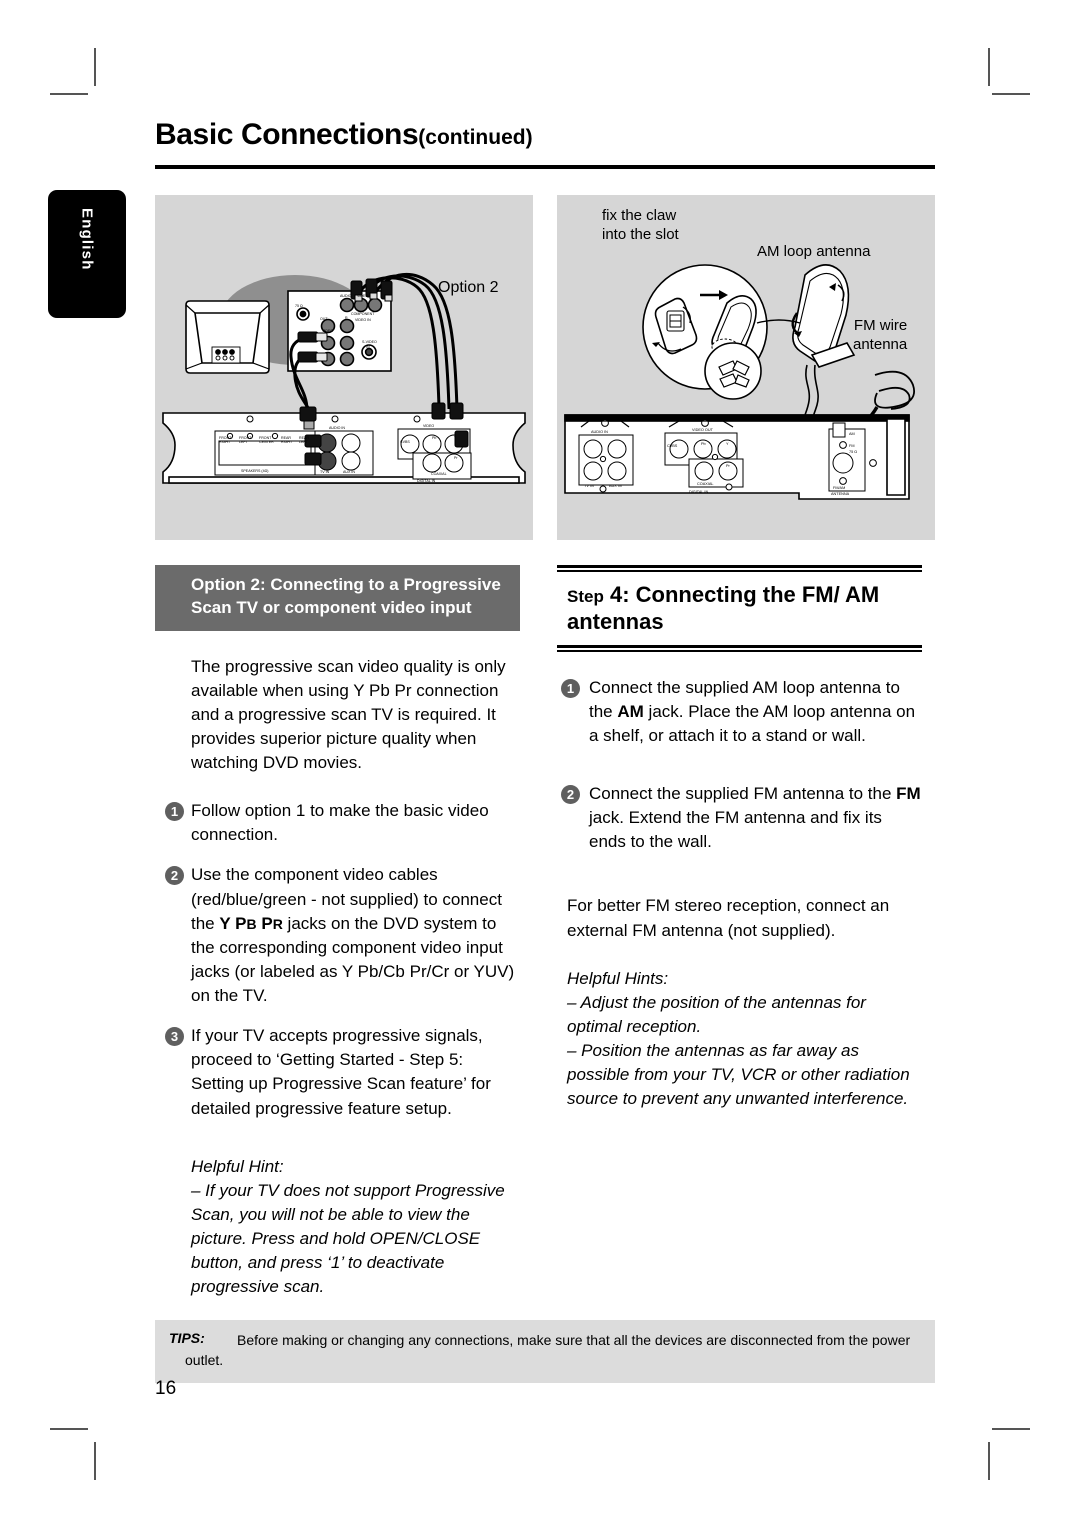 The image size is (1080, 1524). Describe the element at coordinates (475, 137) in the screenshot. I see `page-title-continued: (continued)` at that location.